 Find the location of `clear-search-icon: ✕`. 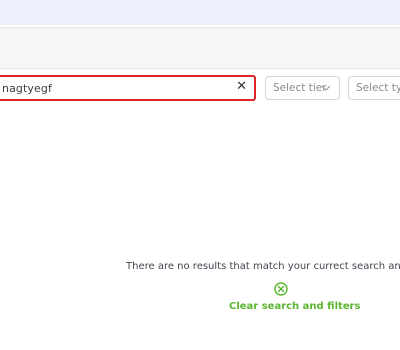

clear-search-icon: ✕ is located at coordinates (241, 86).